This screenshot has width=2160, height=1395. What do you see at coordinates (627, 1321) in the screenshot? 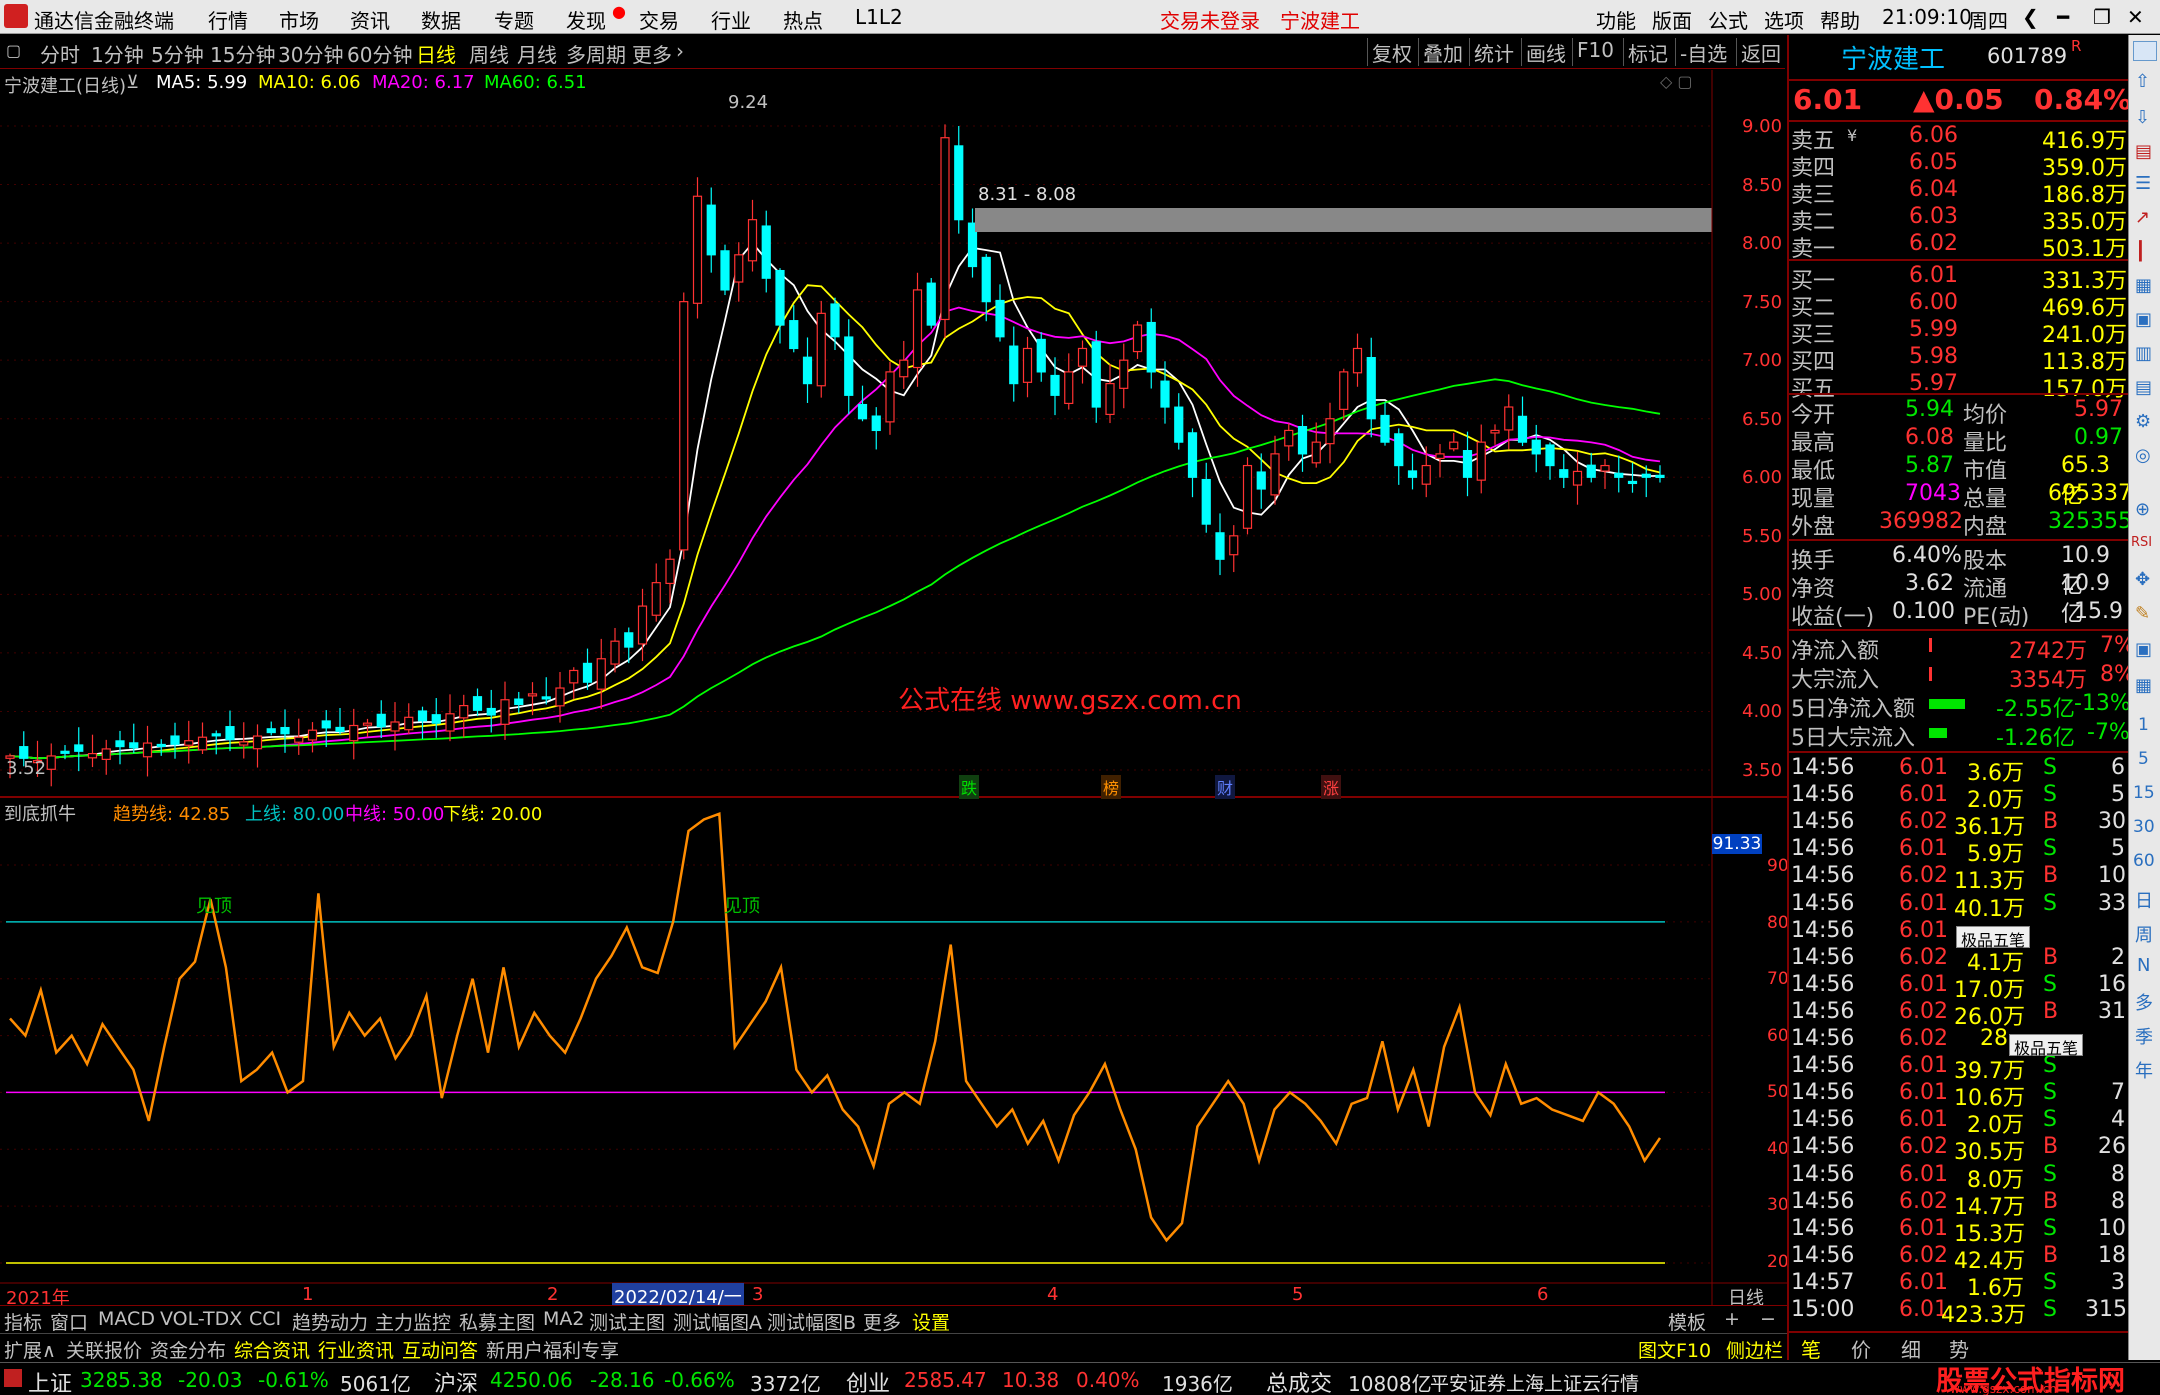
I see `tab-ceshizhutu: 测试主图` at bounding box center [627, 1321].